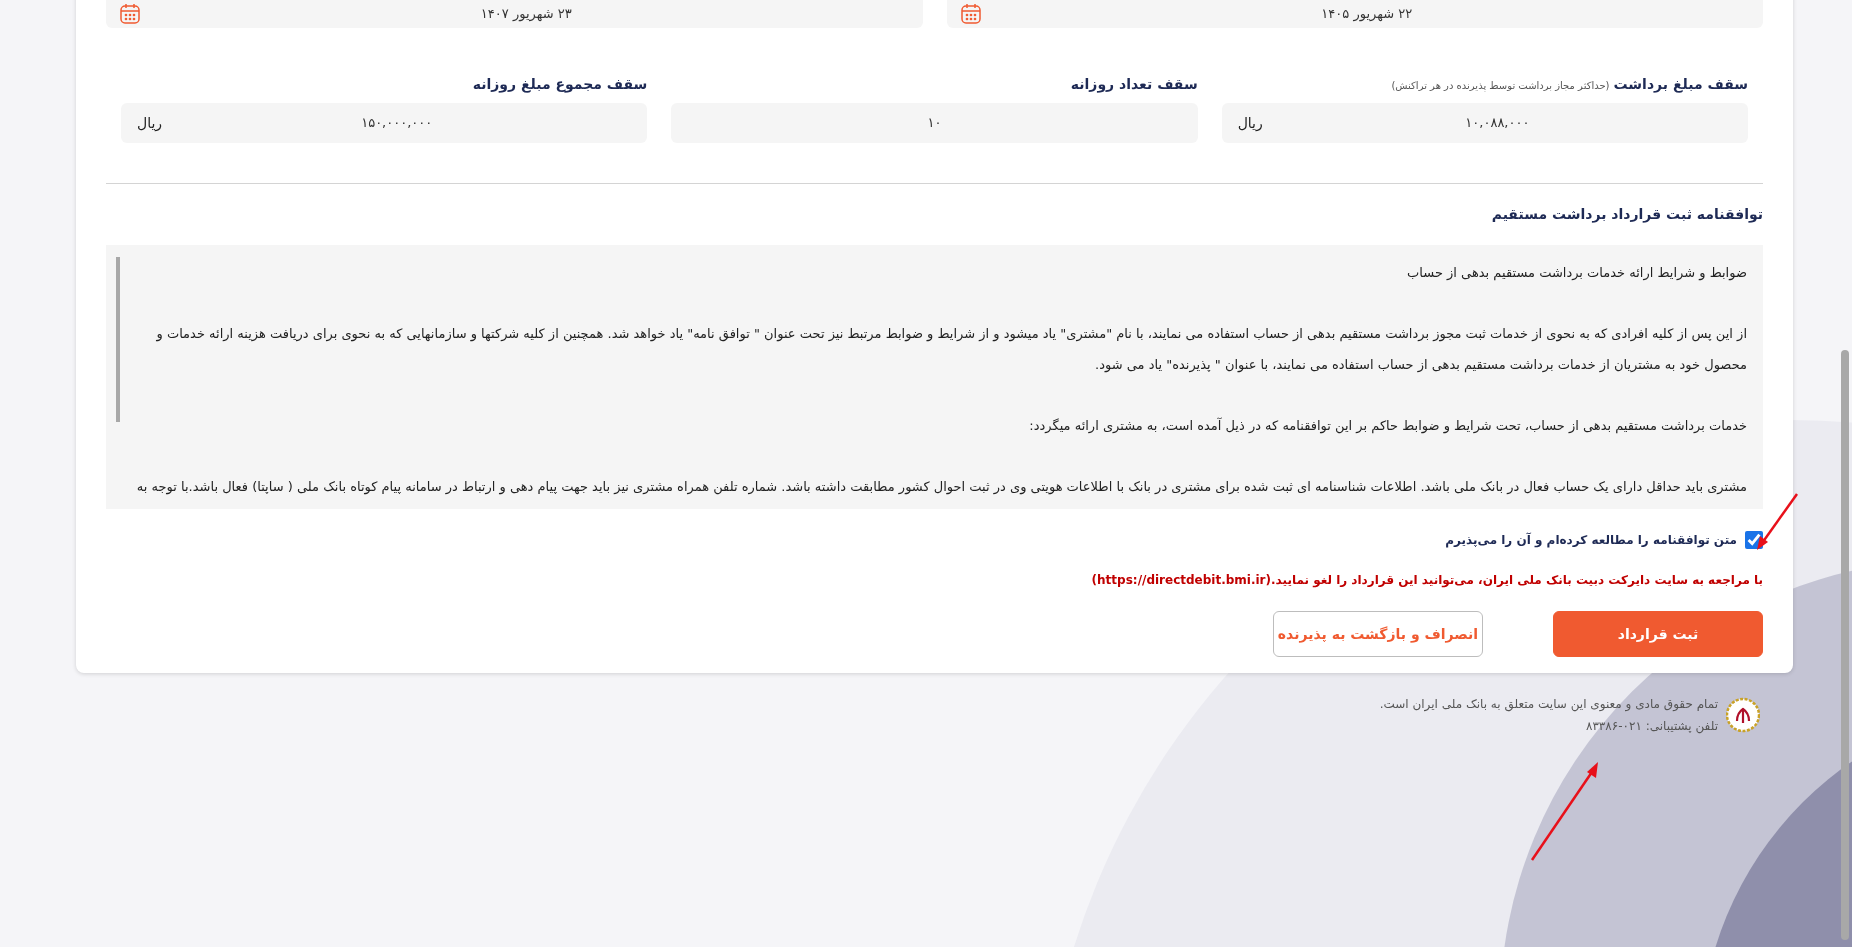 This screenshot has height=947, width=1852. I want to click on date-field: ۲۲ شهریور ۱۴۰۵, so click(1354, 14).